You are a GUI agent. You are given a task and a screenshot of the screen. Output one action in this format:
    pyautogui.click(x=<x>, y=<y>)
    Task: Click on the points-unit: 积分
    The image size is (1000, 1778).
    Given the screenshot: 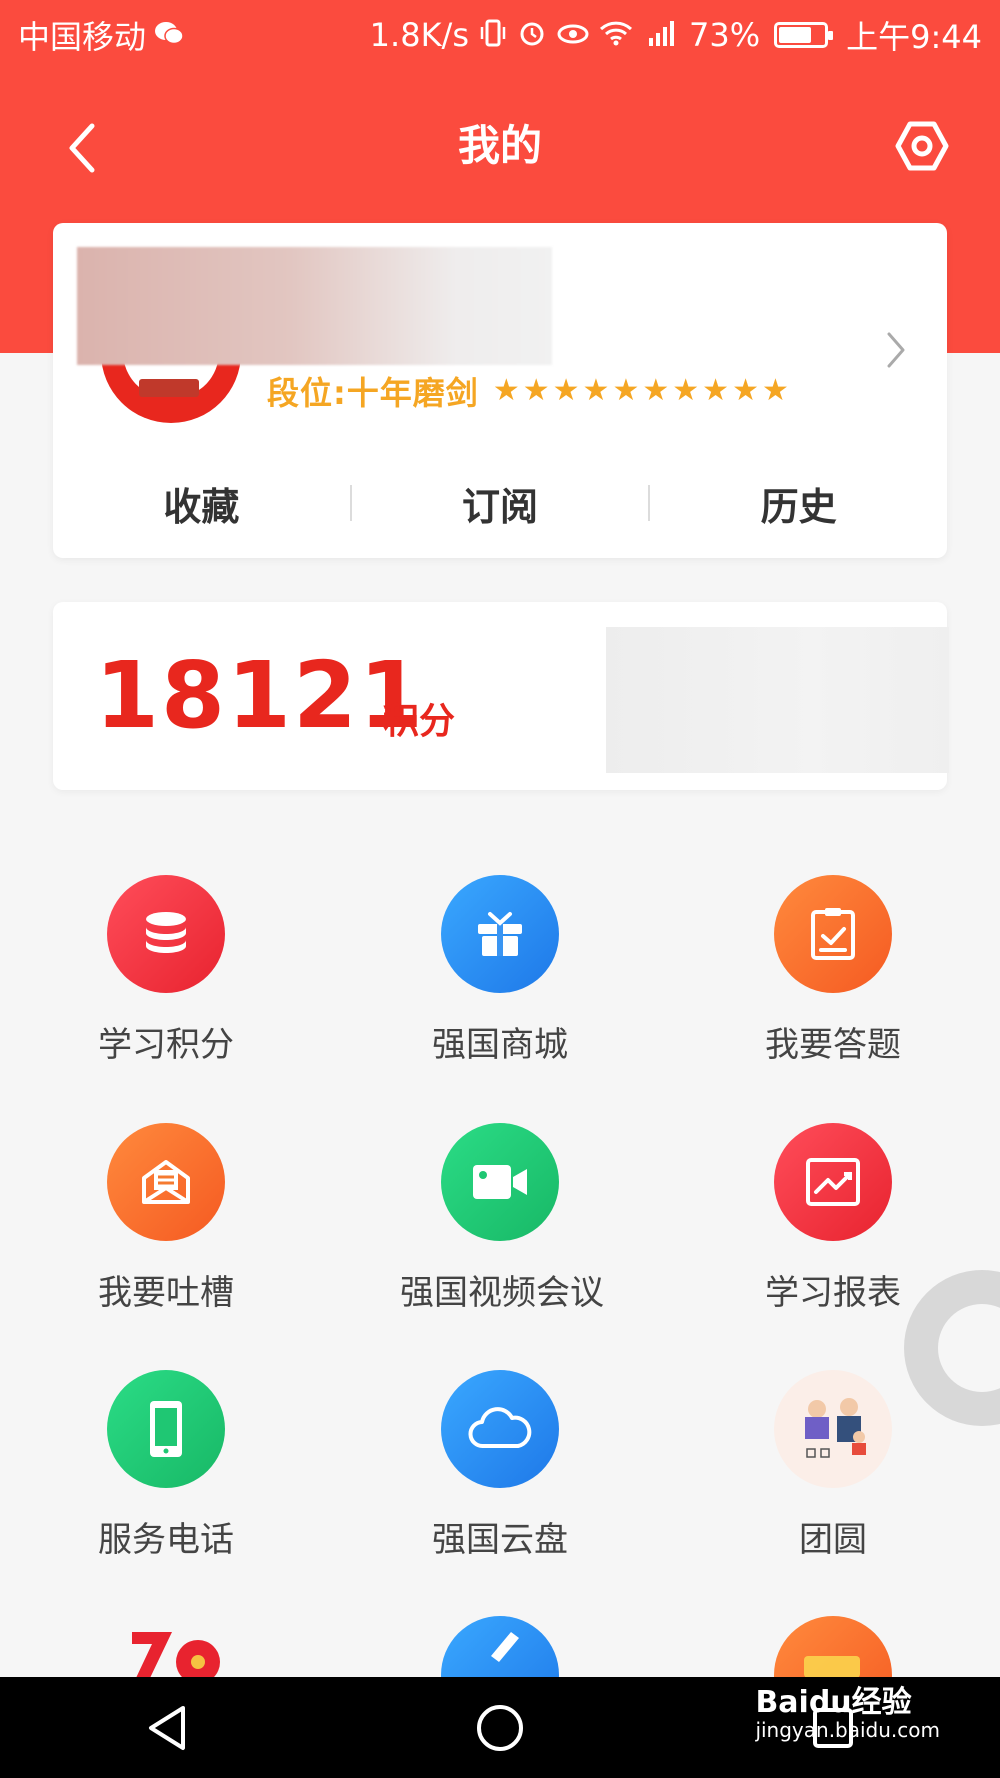 What is the action you would take?
    pyautogui.click(x=419, y=721)
    